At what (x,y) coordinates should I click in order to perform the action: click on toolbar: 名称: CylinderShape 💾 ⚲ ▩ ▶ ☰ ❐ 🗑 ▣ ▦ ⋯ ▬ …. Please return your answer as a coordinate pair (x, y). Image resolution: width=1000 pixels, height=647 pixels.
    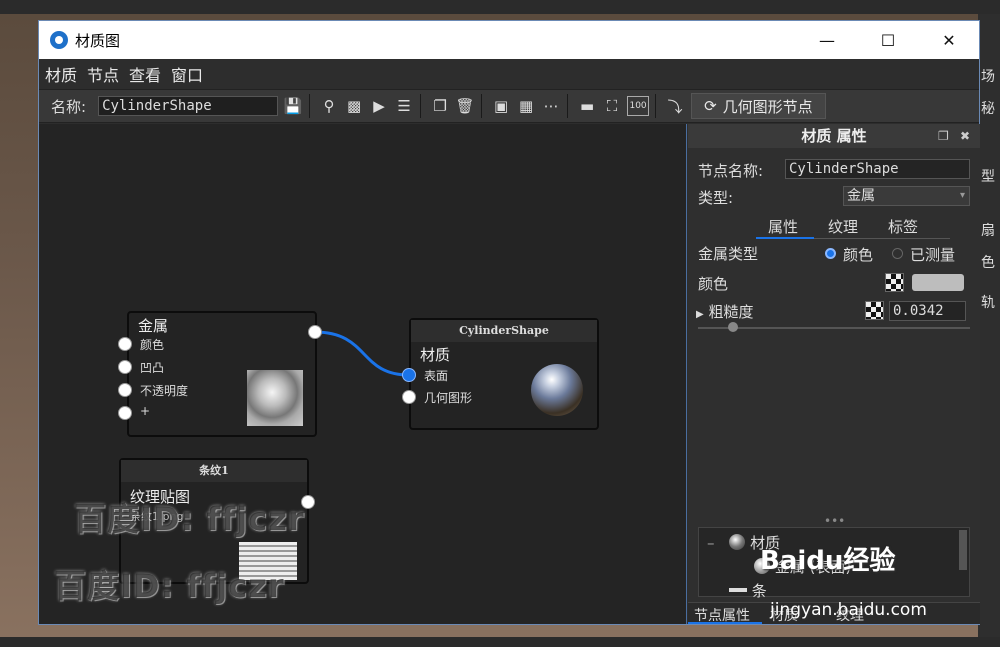
    Looking at the image, I should click on (509, 106).